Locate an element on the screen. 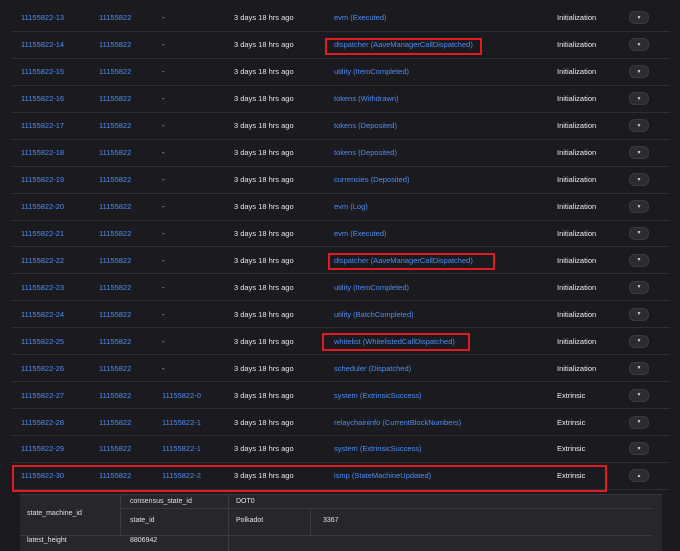  event-action-link: utility (BatchCompleted) is located at coordinates (374, 314).